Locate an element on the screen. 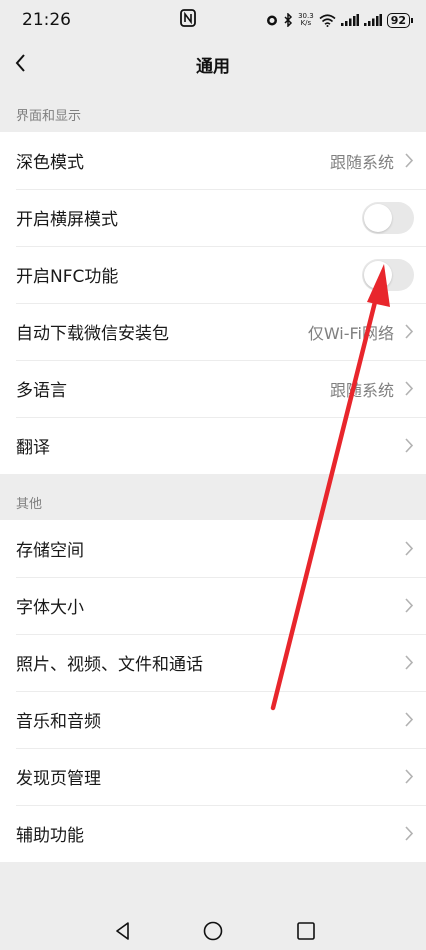  setting-nfc: 开启NFC功能 is located at coordinates (213, 274).